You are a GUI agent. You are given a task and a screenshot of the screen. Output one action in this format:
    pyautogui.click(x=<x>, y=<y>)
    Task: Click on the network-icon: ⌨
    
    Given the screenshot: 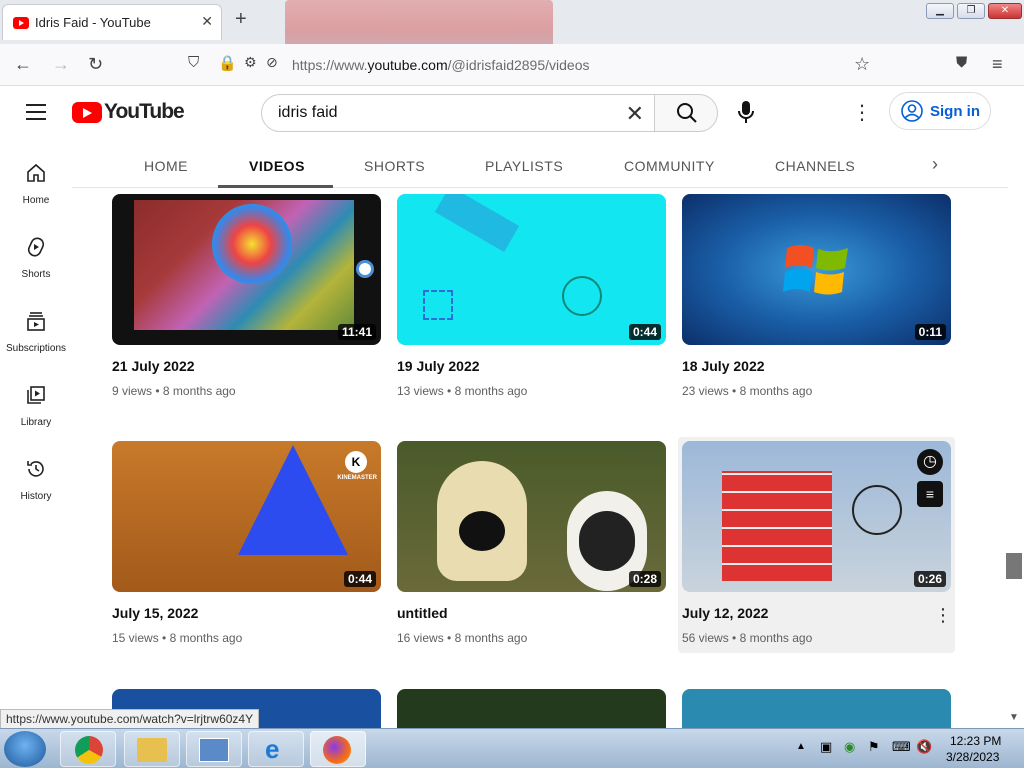 What is the action you would take?
    pyautogui.click(x=901, y=747)
    